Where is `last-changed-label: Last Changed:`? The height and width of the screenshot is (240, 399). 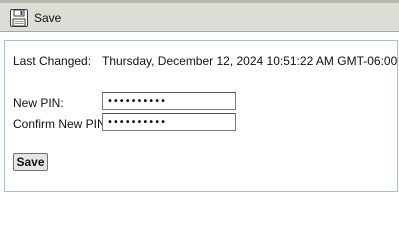 last-changed-label: Last Changed: is located at coordinates (52, 61).